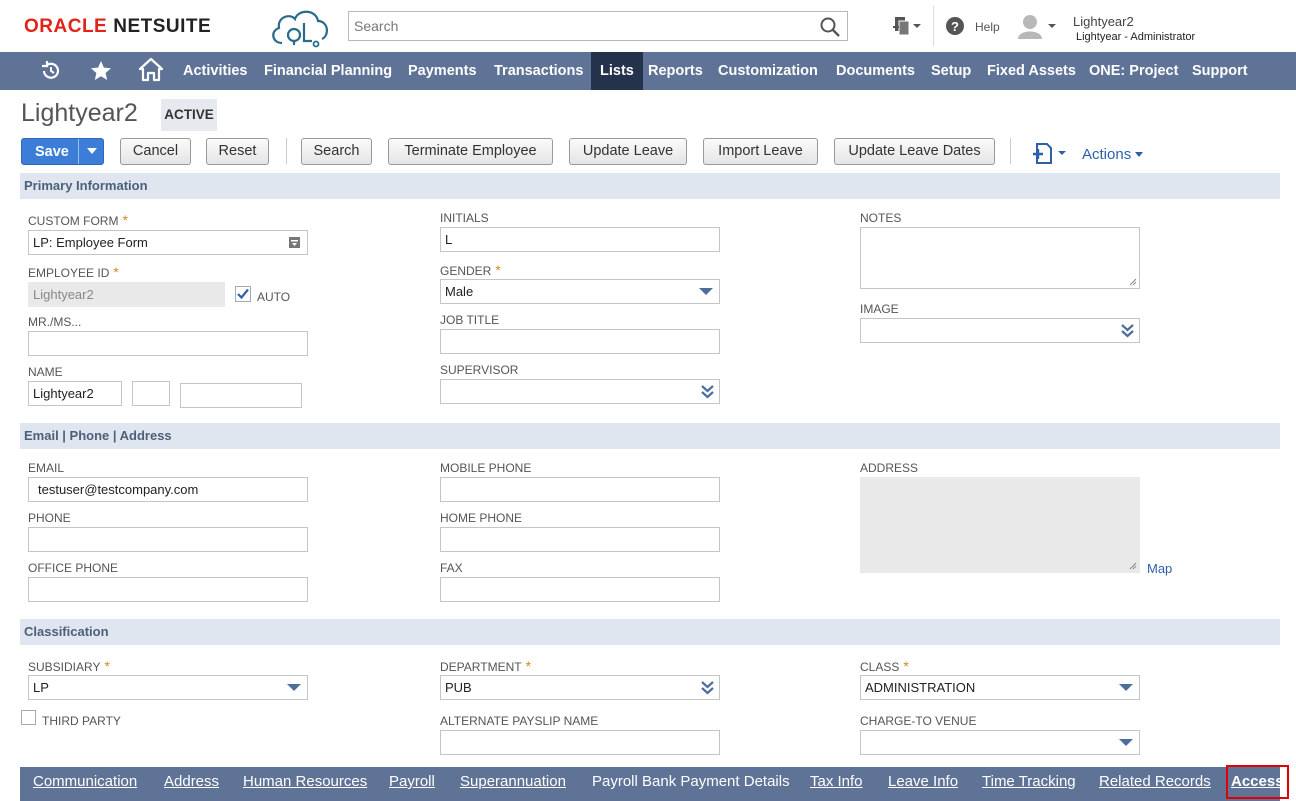 This screenshot has width=1296, height=801. I want to click on middle-name-field, so click(151, 393).